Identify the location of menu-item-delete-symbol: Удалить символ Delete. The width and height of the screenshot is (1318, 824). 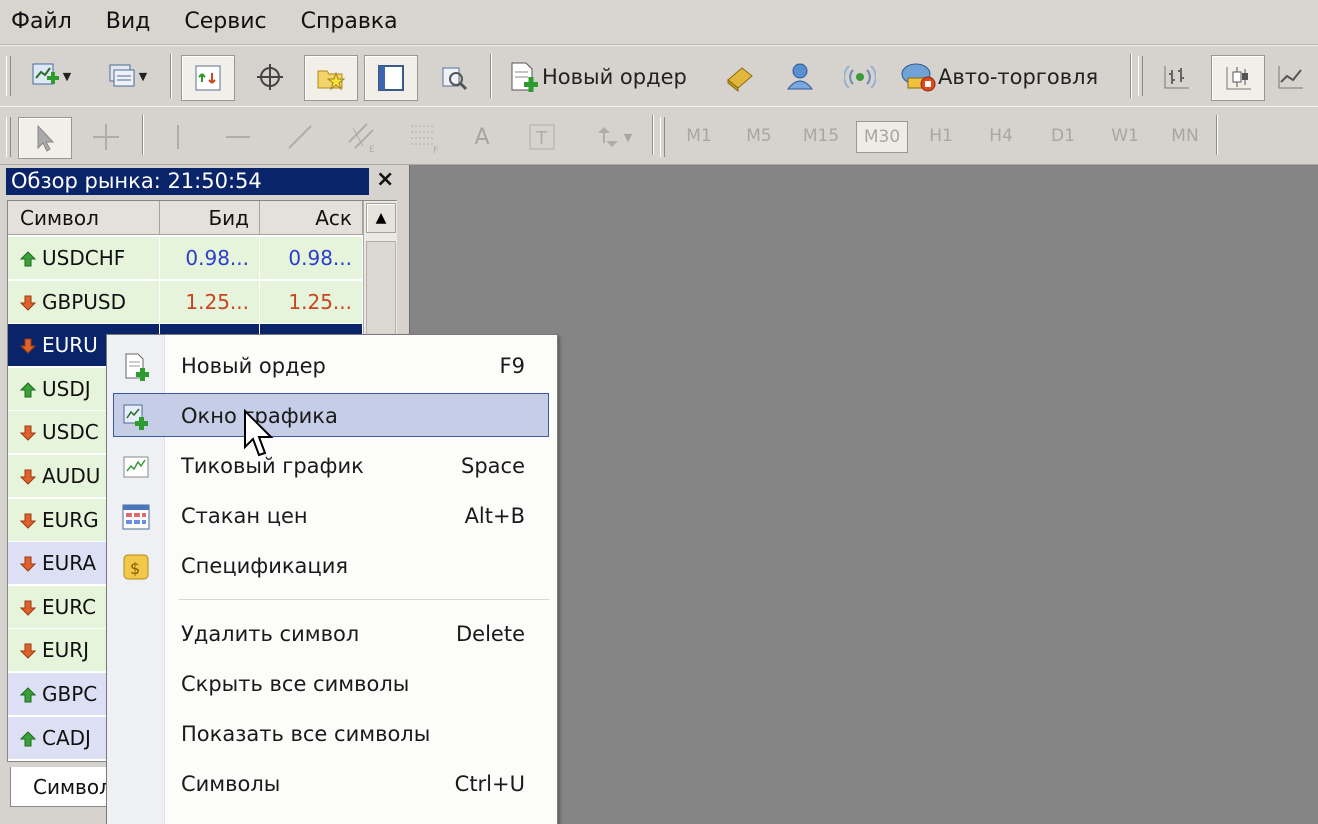
(332, 634).